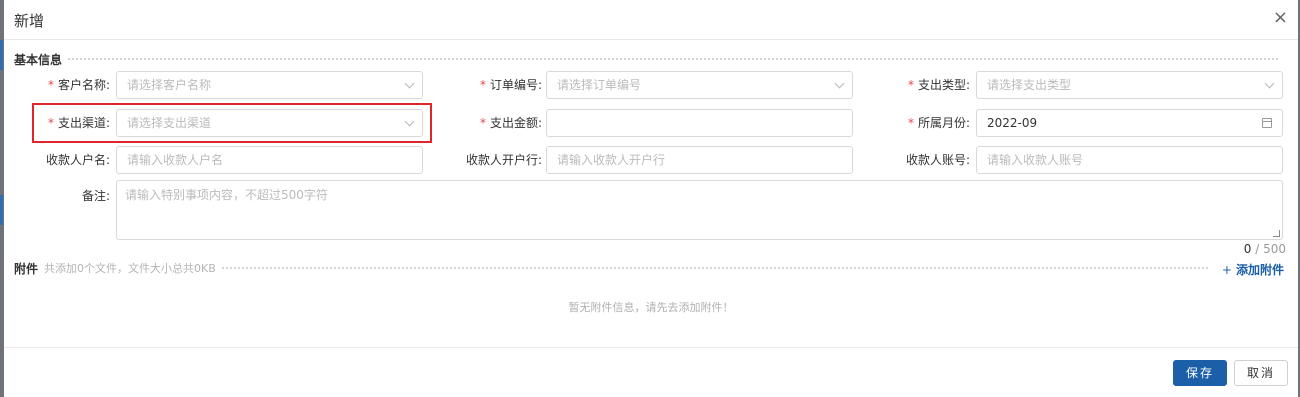  What do you see at coordinates (29, 21) in the screenshot?
I see `dialog-title: 新增` at bounding box center [29, 21].